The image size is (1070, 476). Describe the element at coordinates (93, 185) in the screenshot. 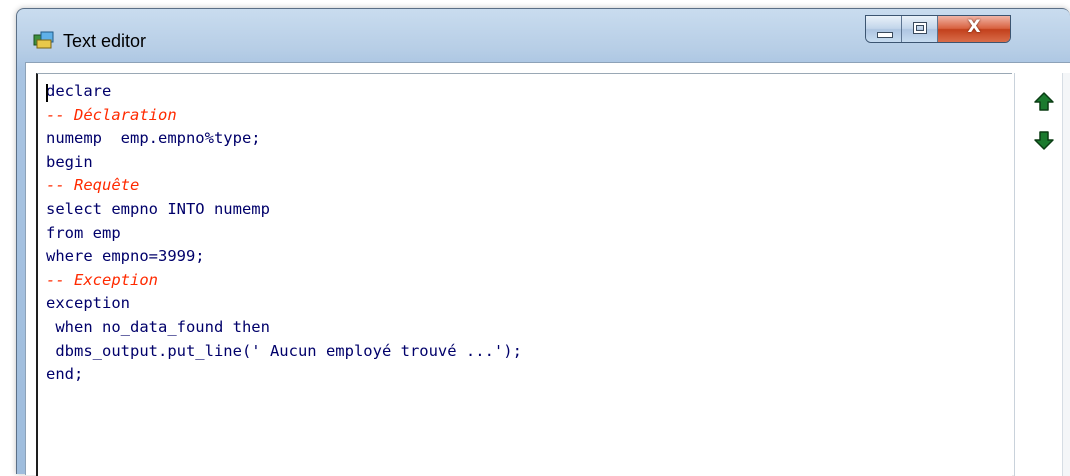

I see `code-comment-line: -- Requête` at that location.